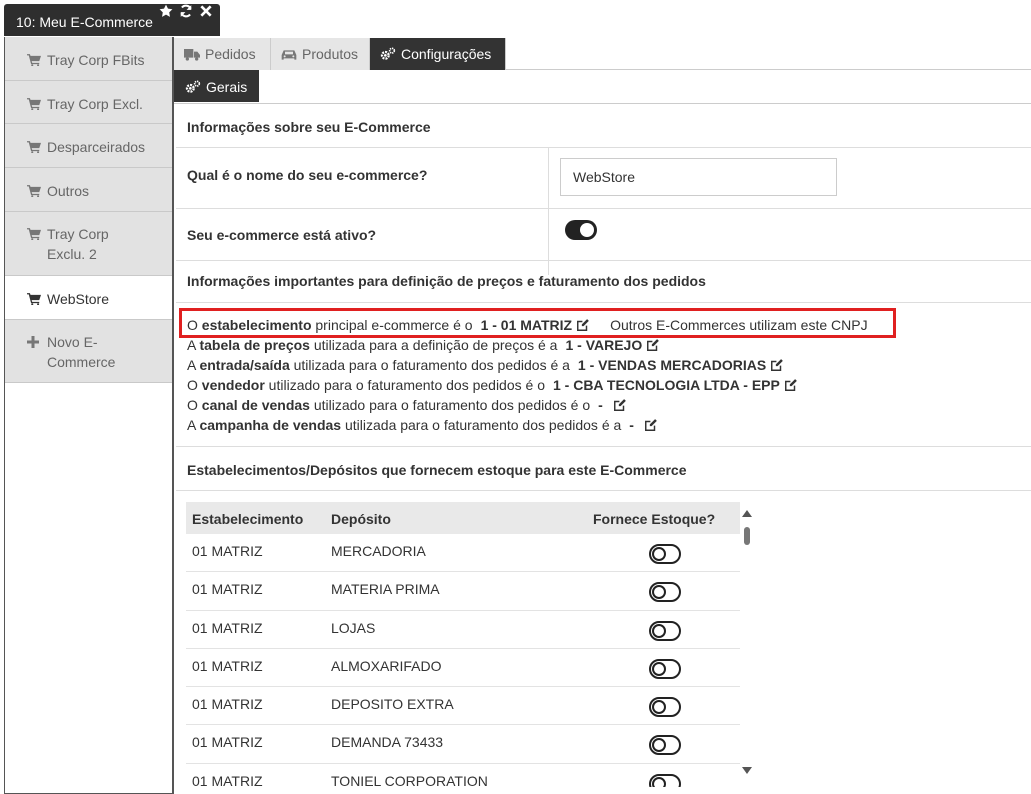  Describe the element at coordinates (386, 665) in the screenshot. I see `cell-deposito: ALMOXARIFADO` at that location.